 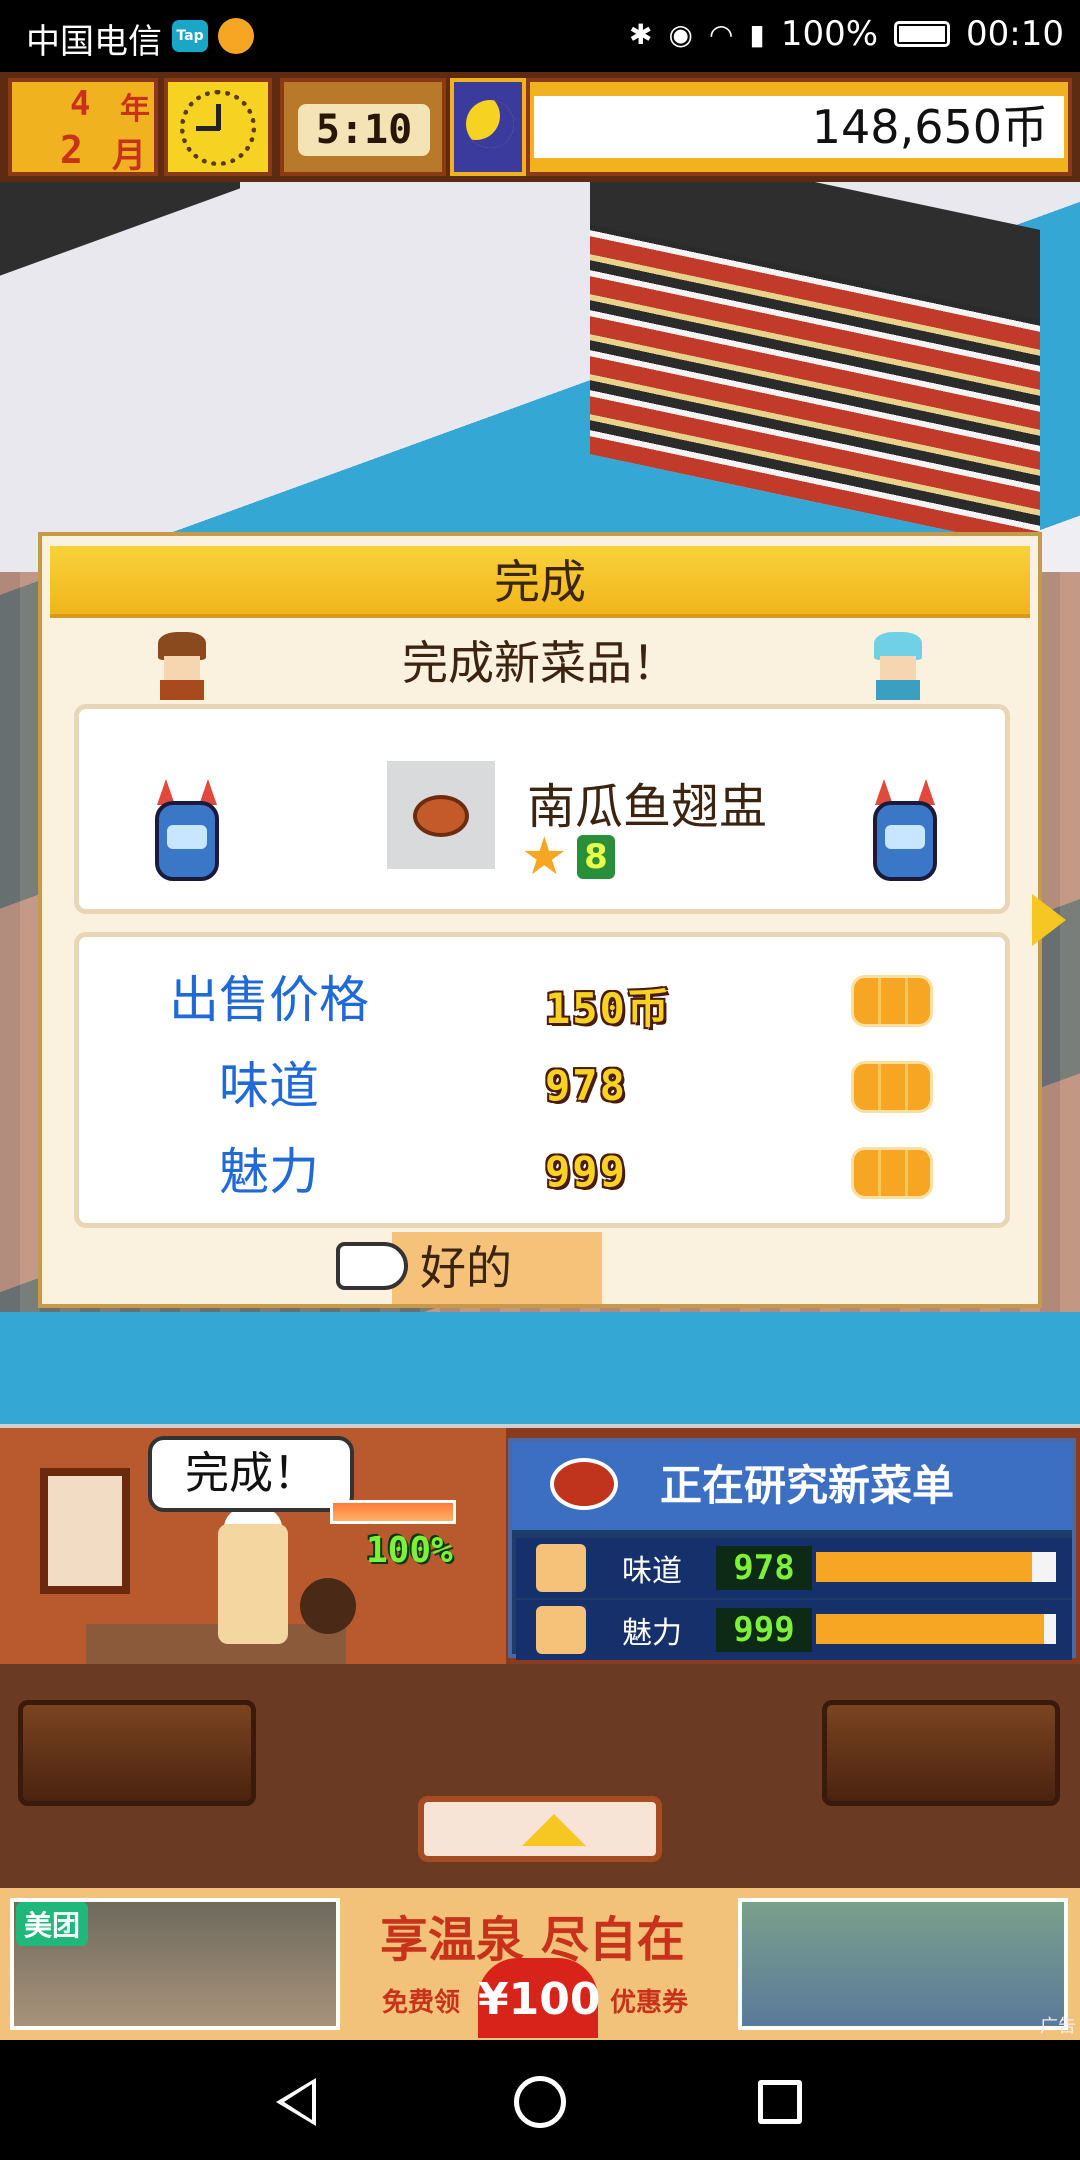 I want to click on night-indicator, so click(x=488, y=127).